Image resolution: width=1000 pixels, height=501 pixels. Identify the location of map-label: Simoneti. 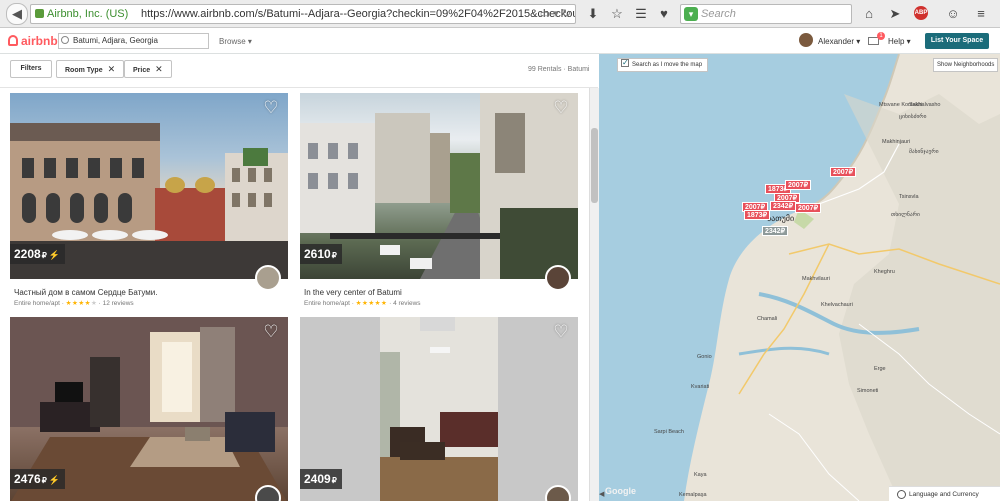
(868, 391).